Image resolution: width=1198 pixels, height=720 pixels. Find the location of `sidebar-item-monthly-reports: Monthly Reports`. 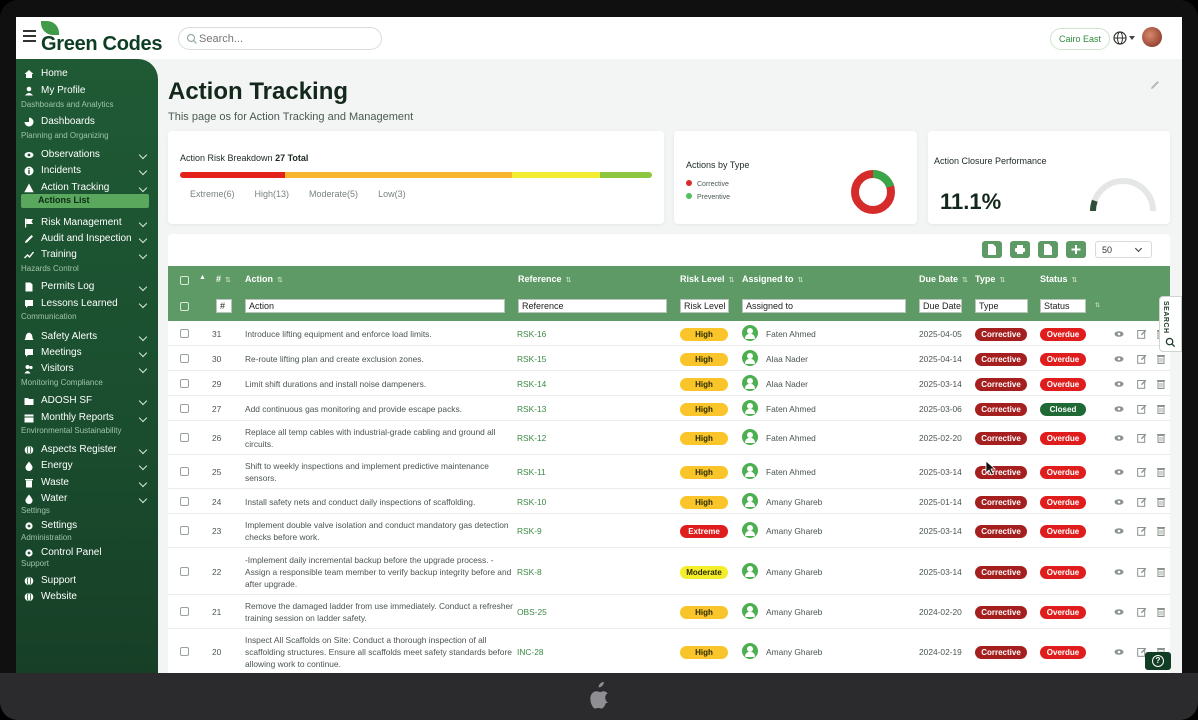

sidebar-item-monthly-reports: Monthly Reports is located at coordinates (87, 418).